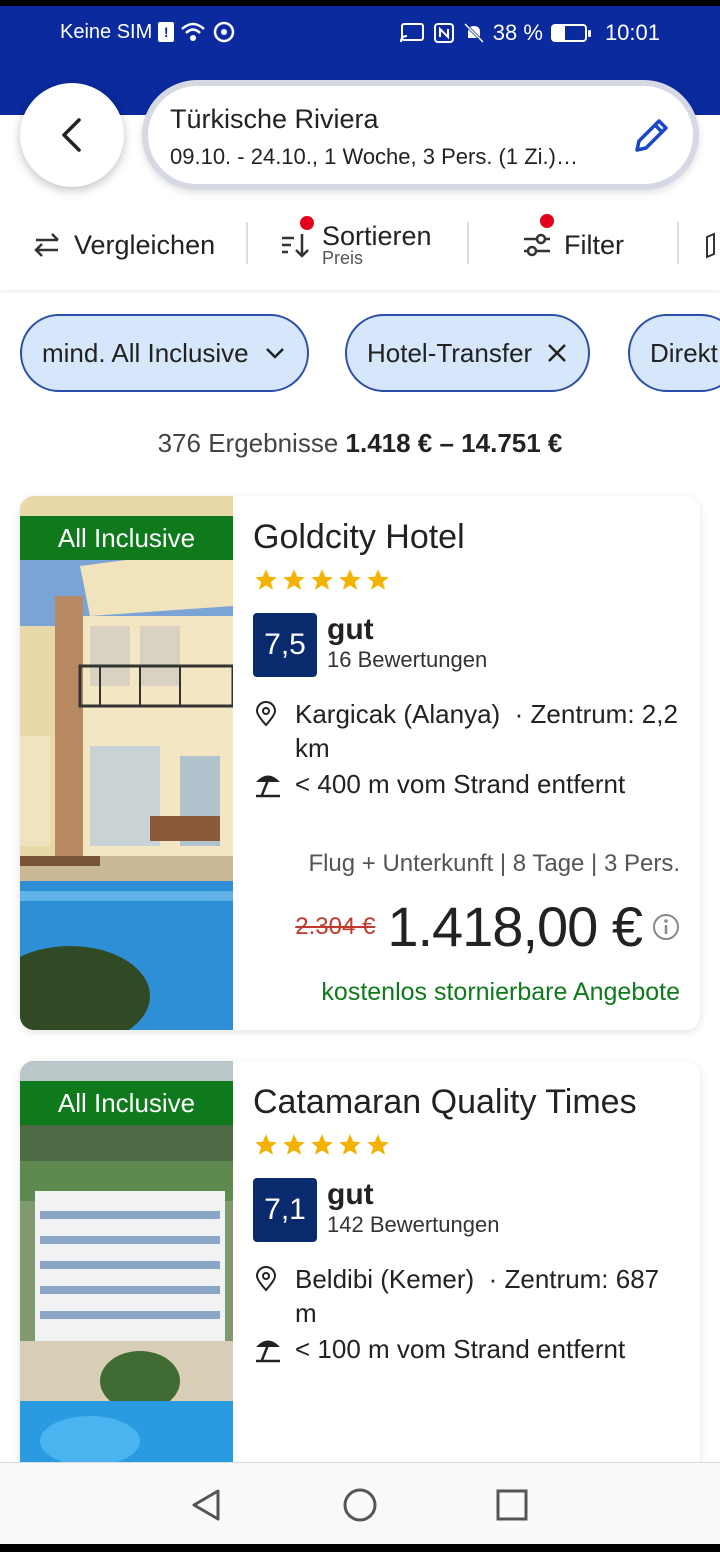 Image resolution: width=720 pixels, height=1552 pixels. I want to click on sort-indicator-dot, so click(307, 223).